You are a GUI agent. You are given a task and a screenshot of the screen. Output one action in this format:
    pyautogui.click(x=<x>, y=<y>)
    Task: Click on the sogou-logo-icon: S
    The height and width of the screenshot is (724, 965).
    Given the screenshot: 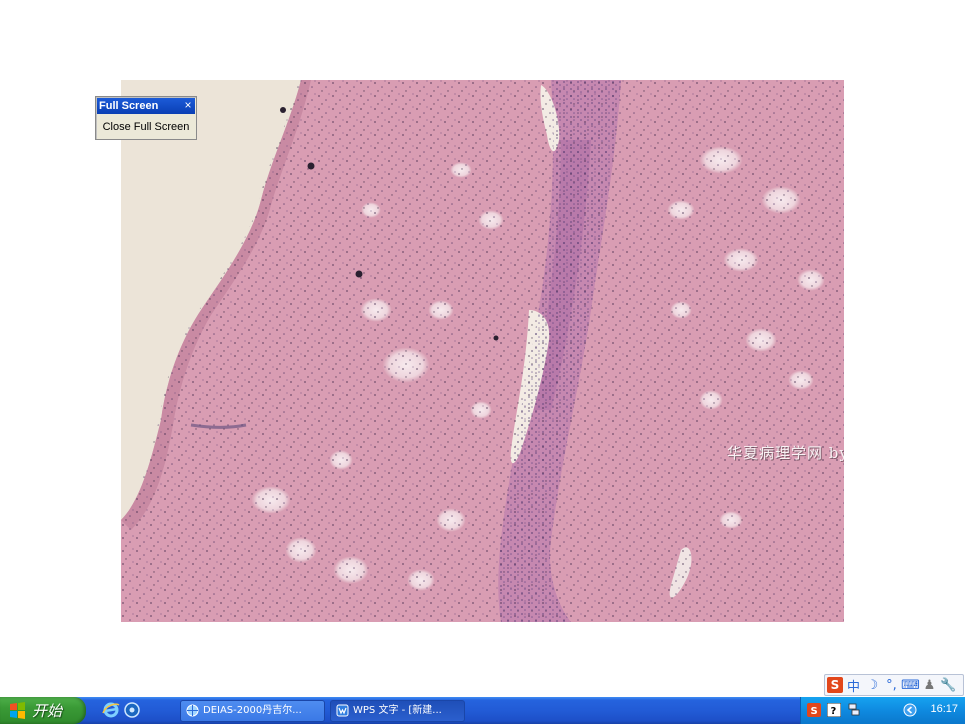 What is the action you would take?
    pyautogui.click(x=835, y=685)
    